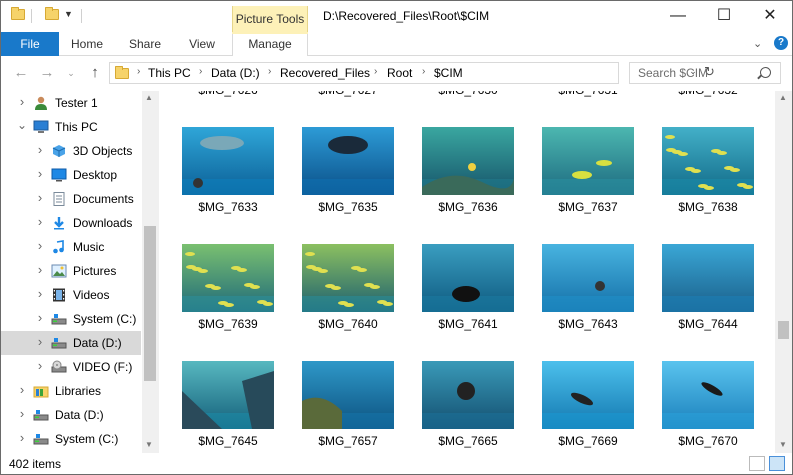 The image size is (793, 475). I want to click on file-tile: $MG_7638, so click(712, 172).